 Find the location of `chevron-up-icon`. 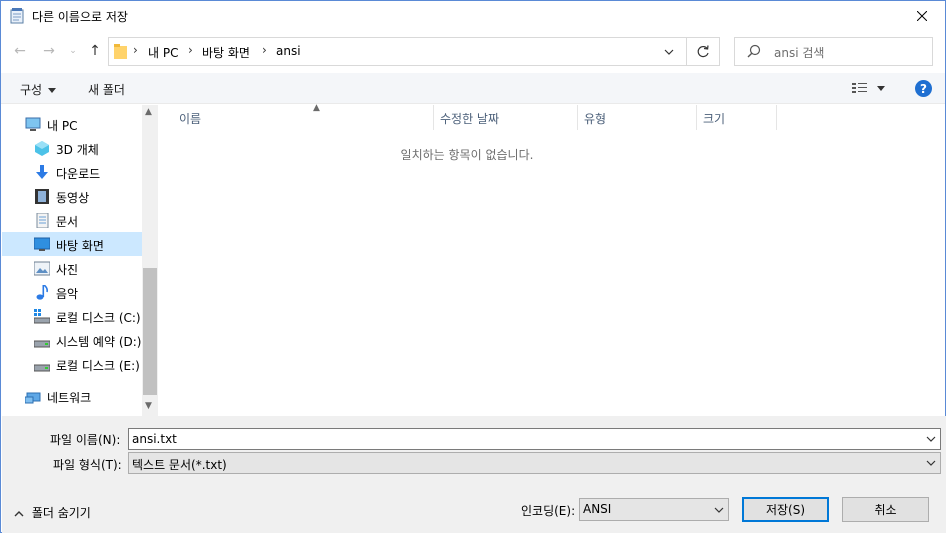

chevron-up-icon is located at coordinates (19, 513).